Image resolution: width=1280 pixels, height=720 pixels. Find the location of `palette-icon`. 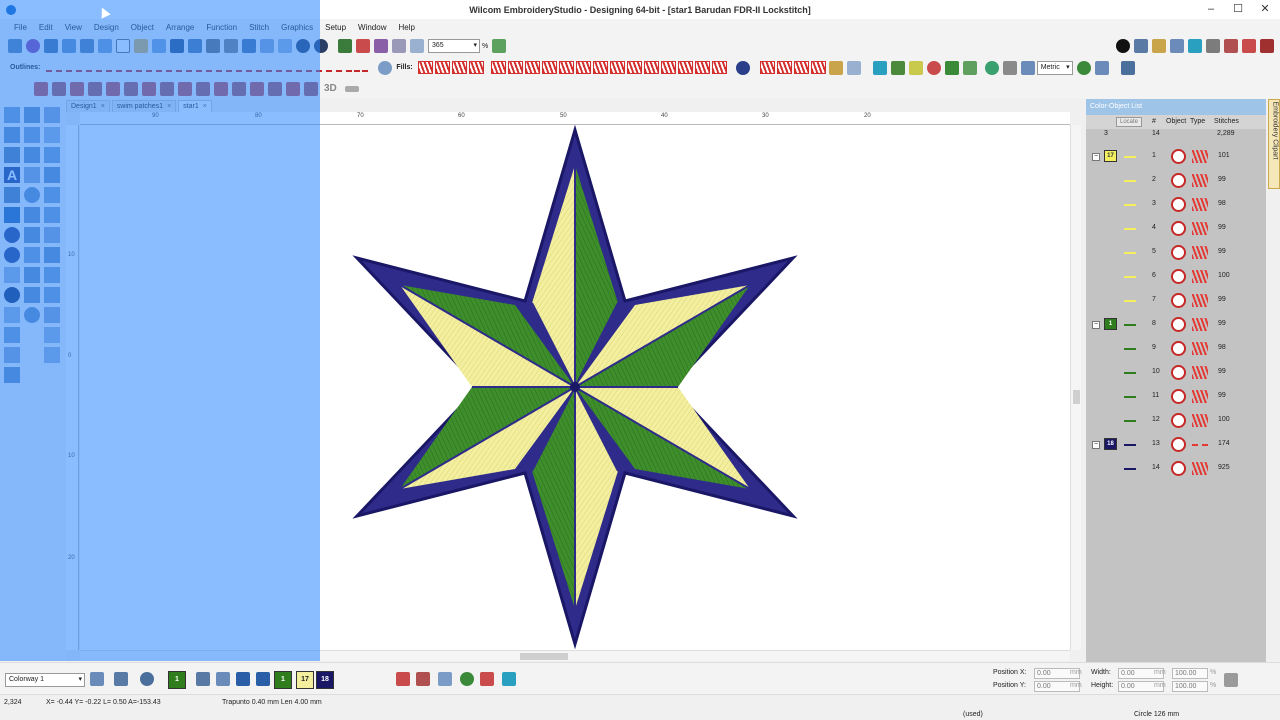

palette-icon is located at coordinates (1249, 46).